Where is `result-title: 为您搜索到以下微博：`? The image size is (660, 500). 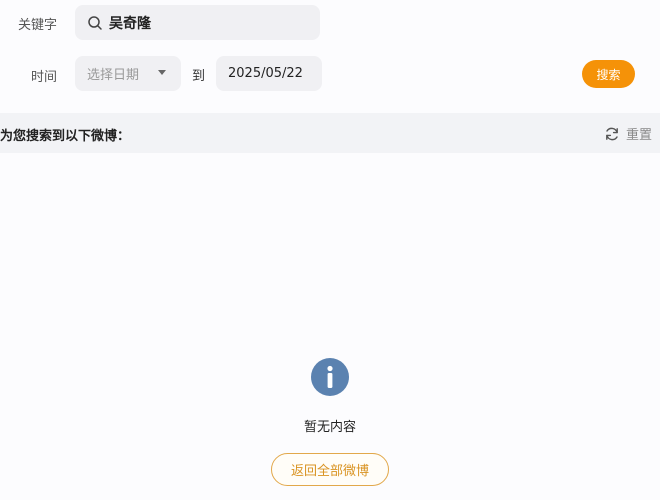
result-title: 为您搜索到以下微博： is located at coordinates (65, 136).